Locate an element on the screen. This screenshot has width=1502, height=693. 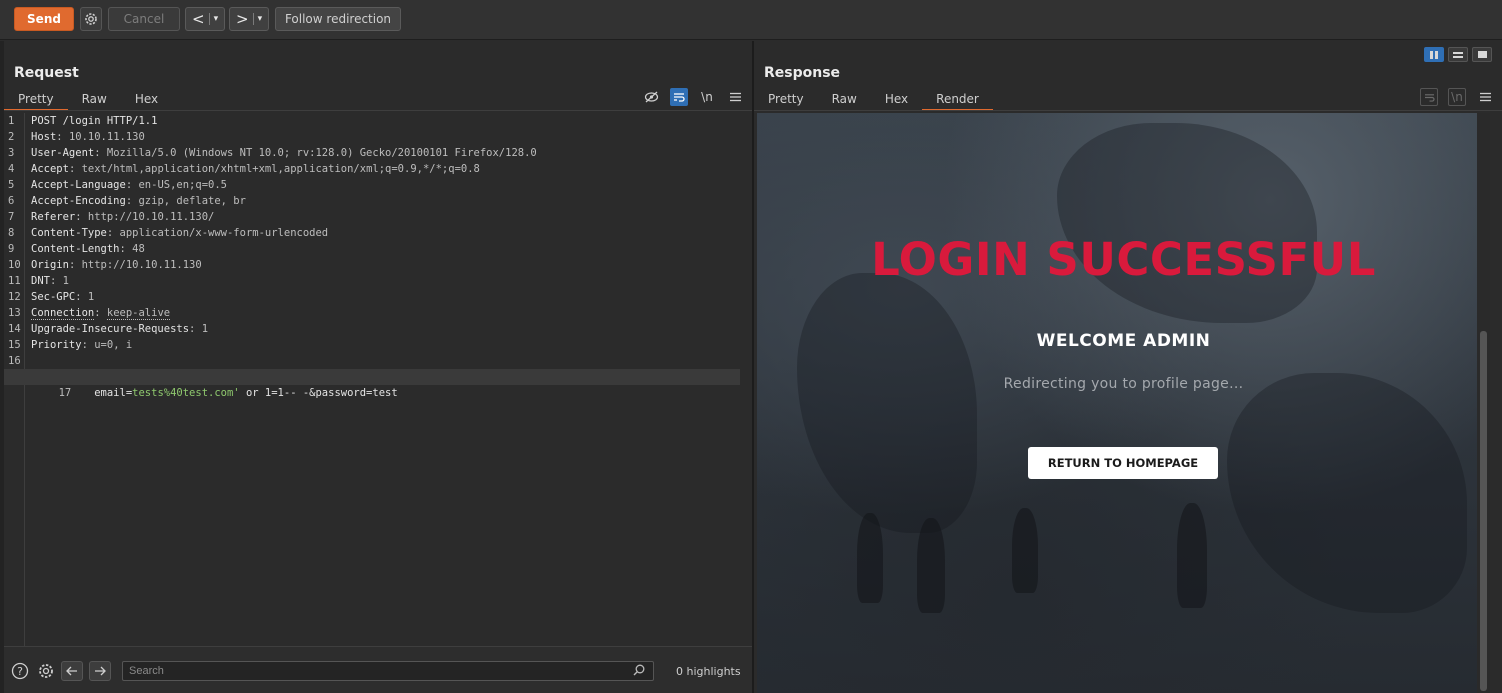
search-box is located at coordinates (388, 671).